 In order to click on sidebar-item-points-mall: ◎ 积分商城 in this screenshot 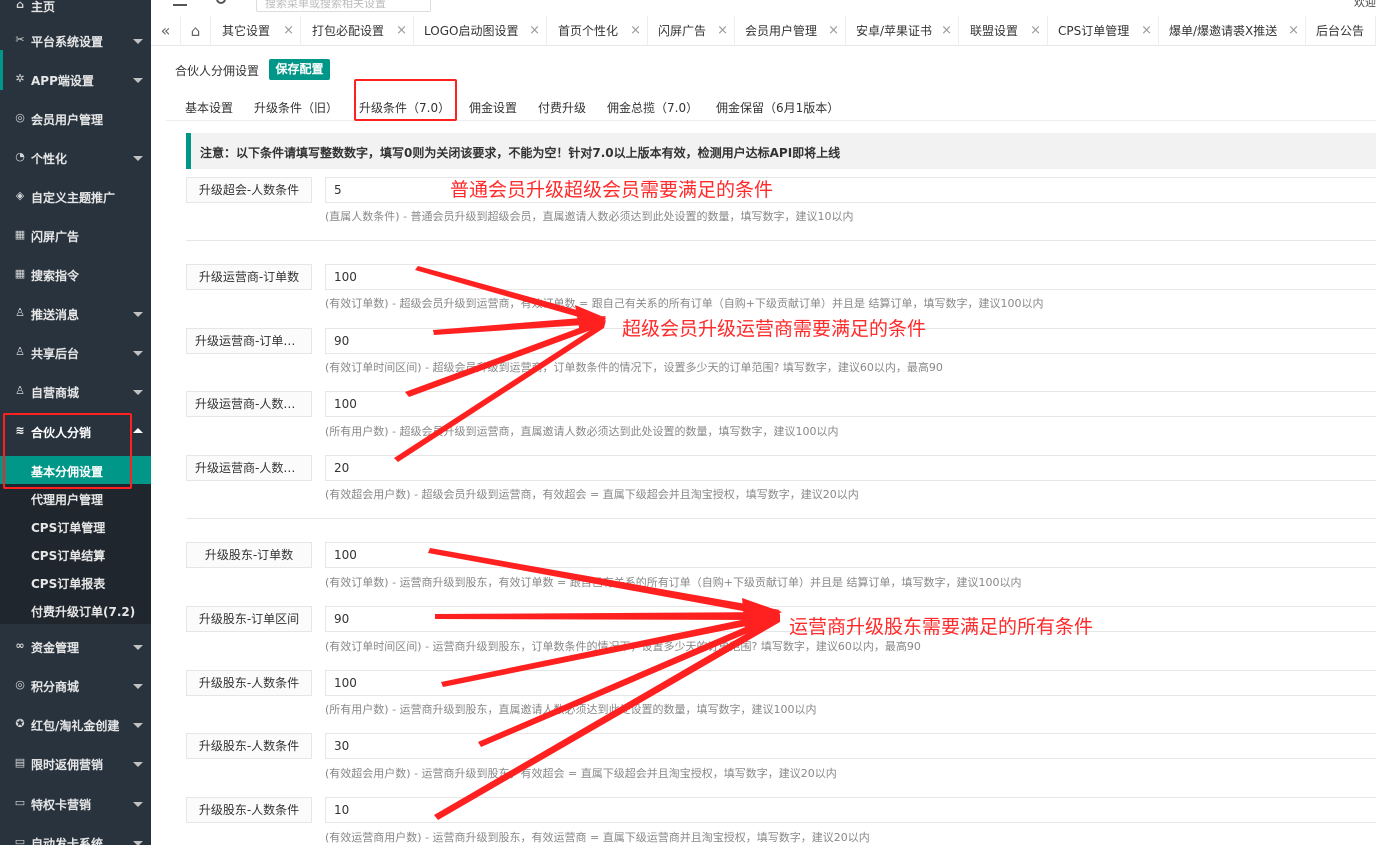, I will do `click(75, 685)`.